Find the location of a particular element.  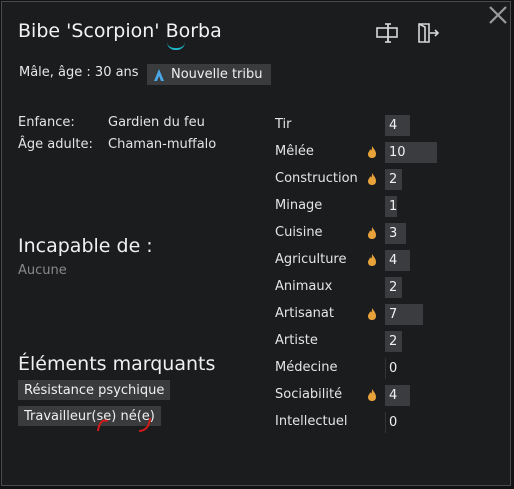

childhood-label: Enfance: is located at coordinates (46, 122).